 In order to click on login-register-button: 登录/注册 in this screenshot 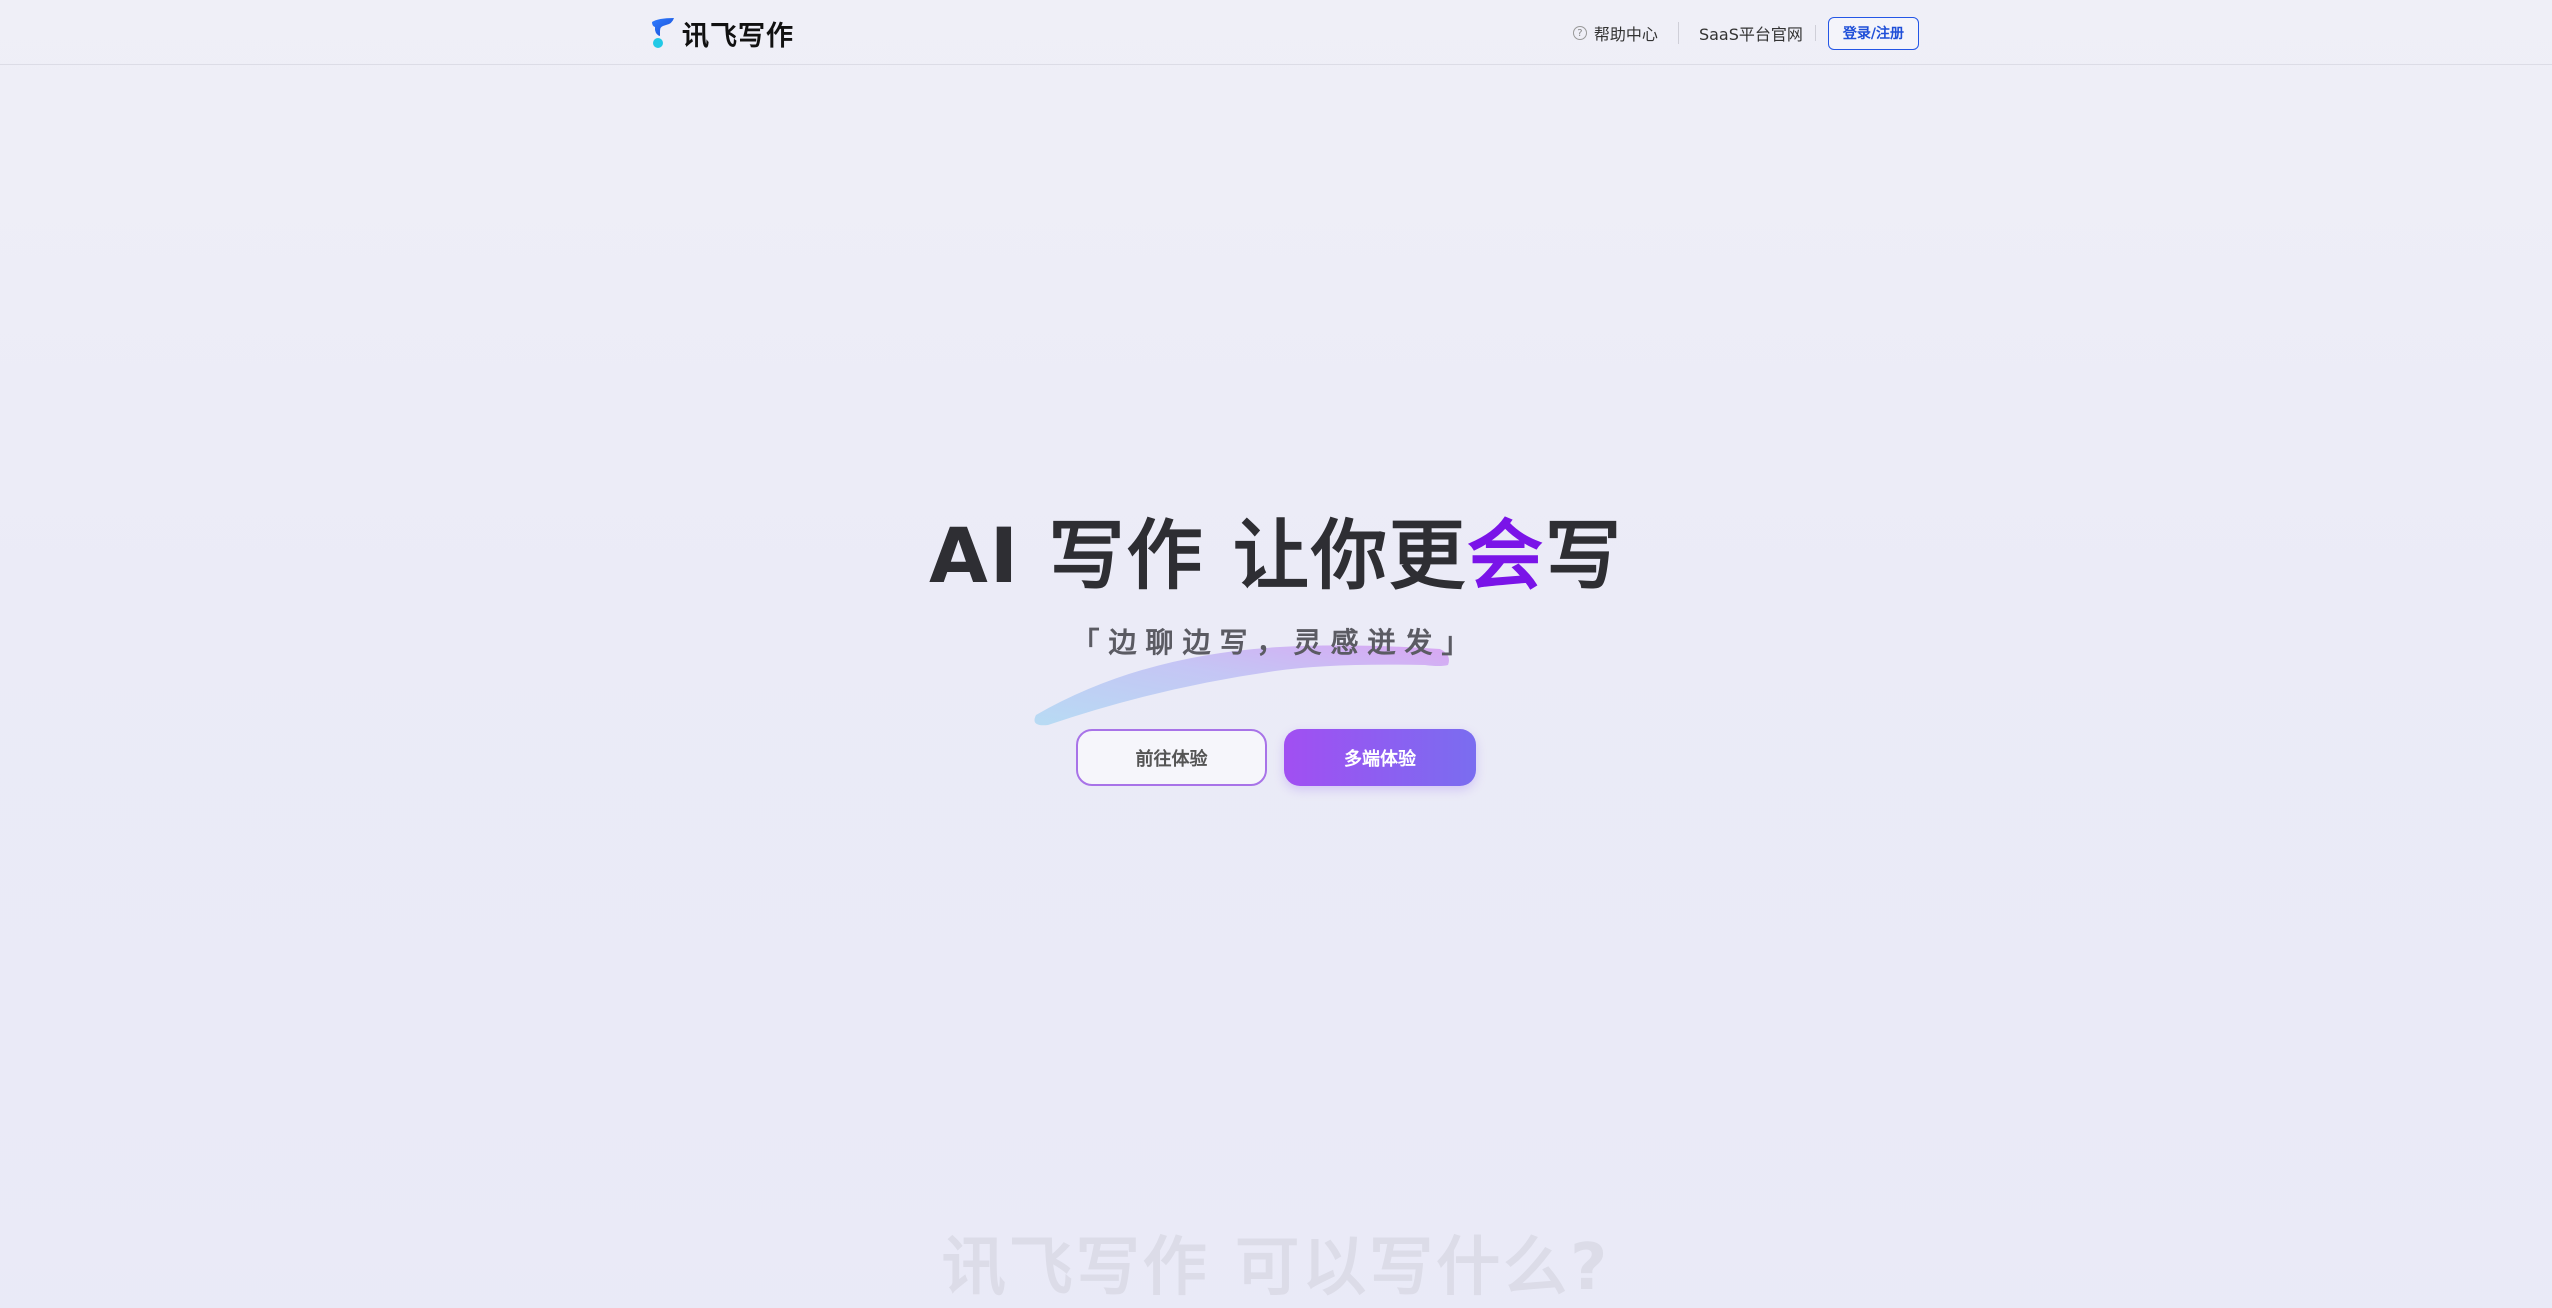, I will do `click(1873, 33)`.